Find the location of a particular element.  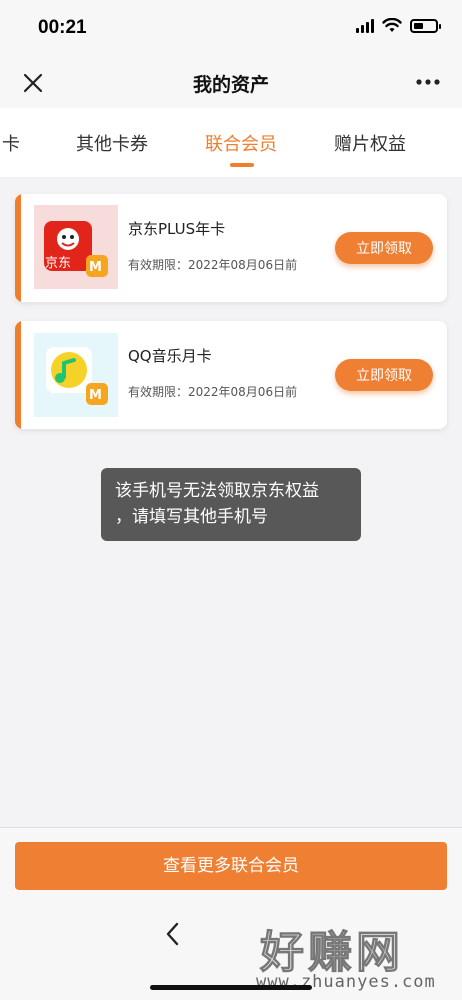

status-time: 00:21 is located at coordinates (62, 27).